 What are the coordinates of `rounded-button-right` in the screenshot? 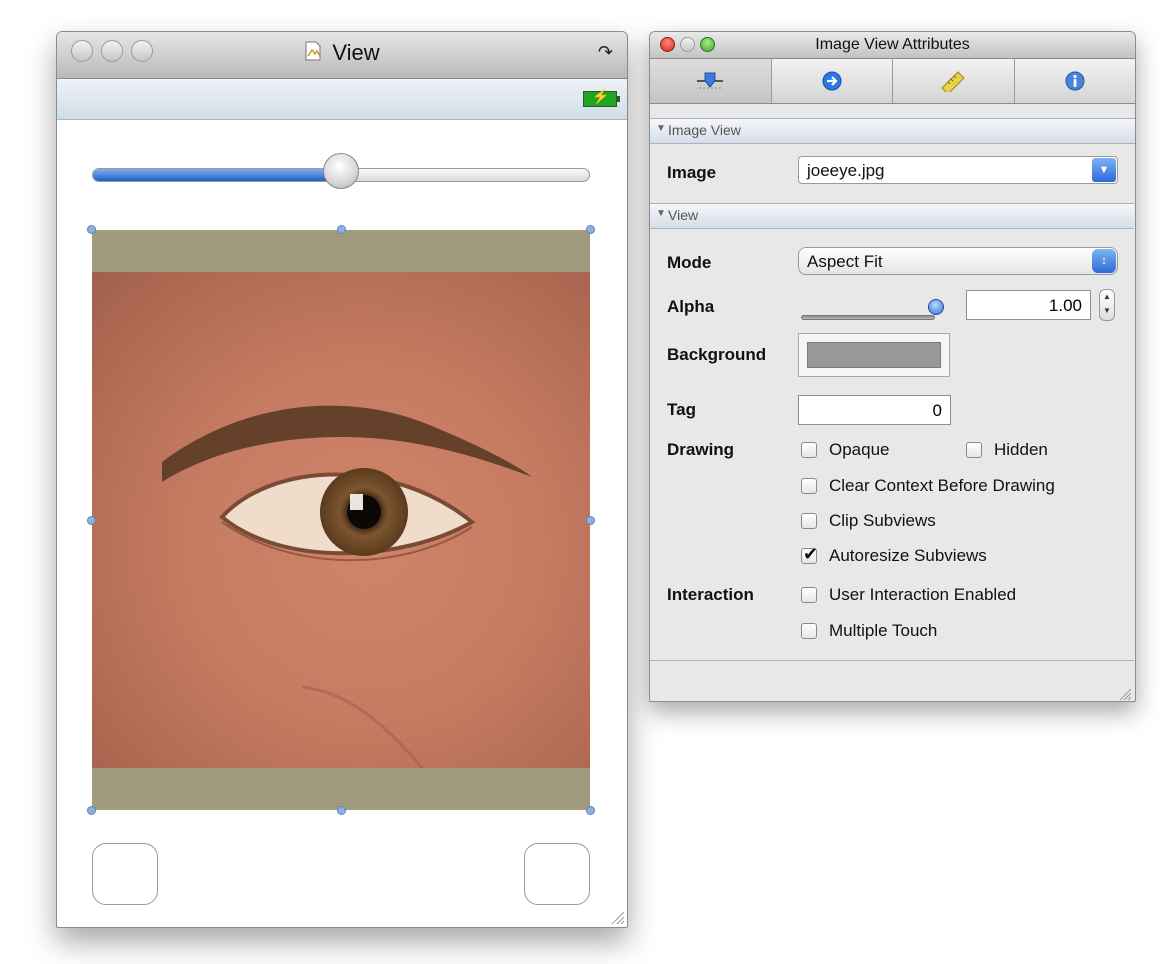 It's located at (557, 874).